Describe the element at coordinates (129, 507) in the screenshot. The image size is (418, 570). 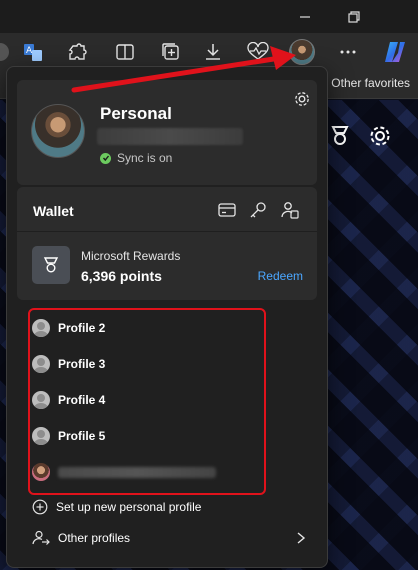
I see `setup-new-profile-label: Set up new personal profile` at that location.